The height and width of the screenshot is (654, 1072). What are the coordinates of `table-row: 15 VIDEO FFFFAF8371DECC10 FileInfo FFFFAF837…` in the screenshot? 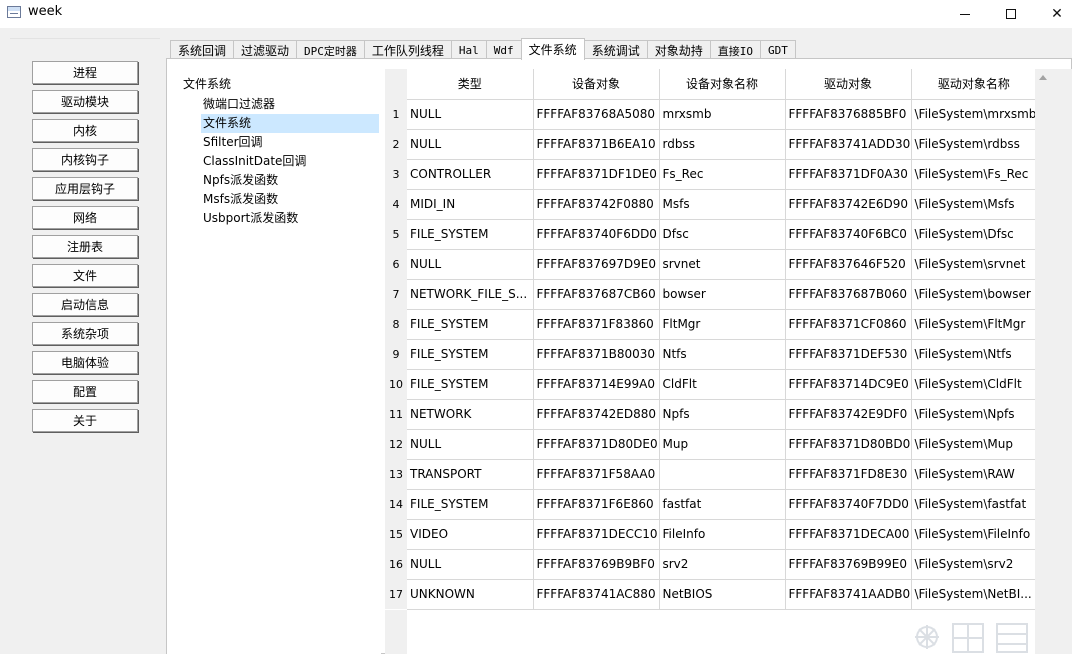 It's located at (711, 534).